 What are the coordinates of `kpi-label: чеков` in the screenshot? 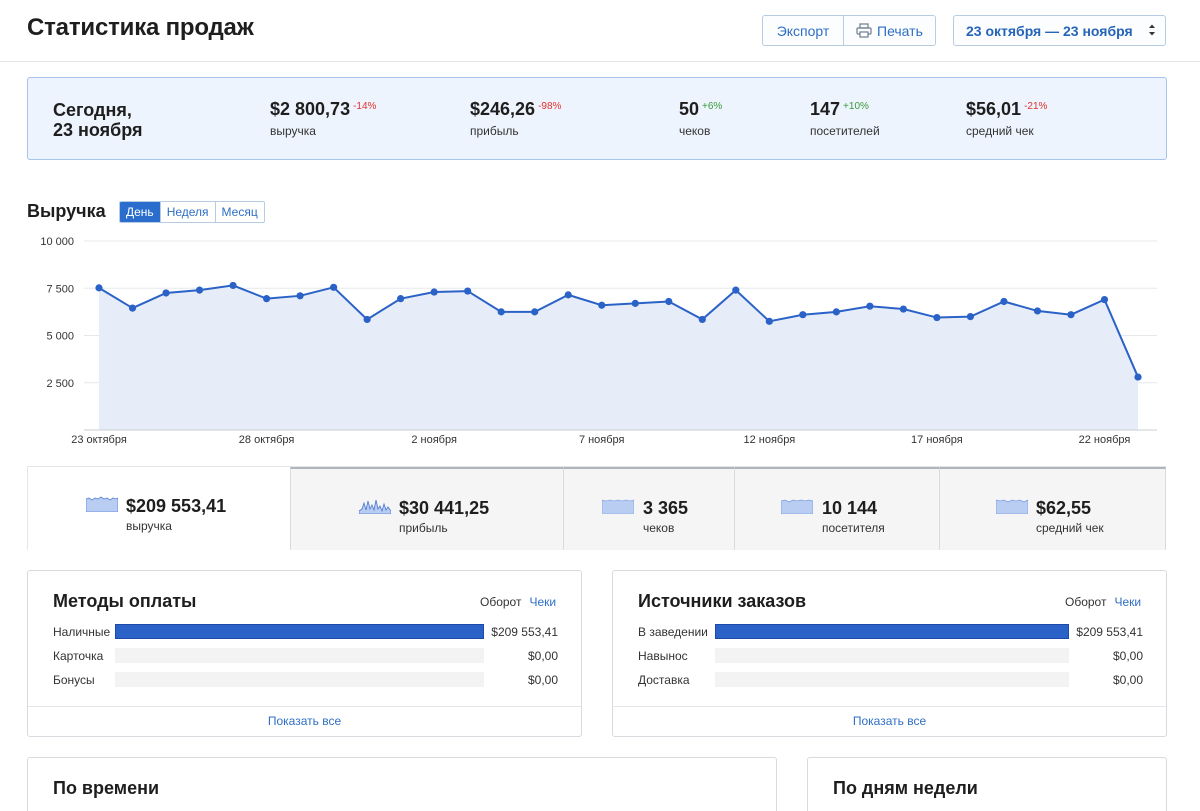 It's located at (695, 131).